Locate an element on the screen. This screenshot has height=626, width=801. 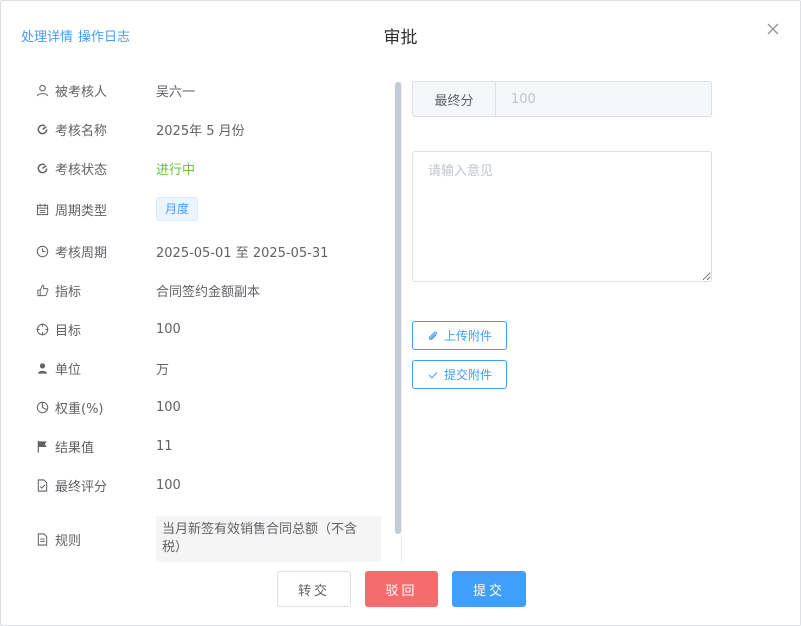
submit-attachment-button: 提交附件 is located at coordinates (460, 374).